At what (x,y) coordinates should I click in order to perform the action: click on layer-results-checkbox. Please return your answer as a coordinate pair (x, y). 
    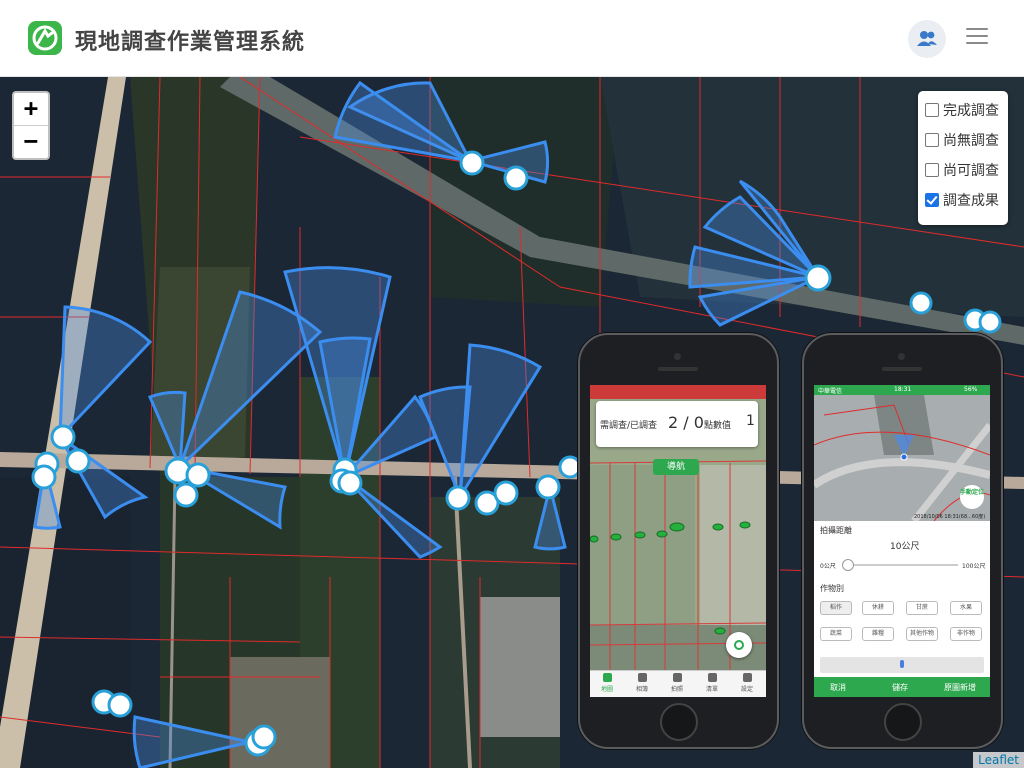
    Looking at the image, I should click on (932, 200).